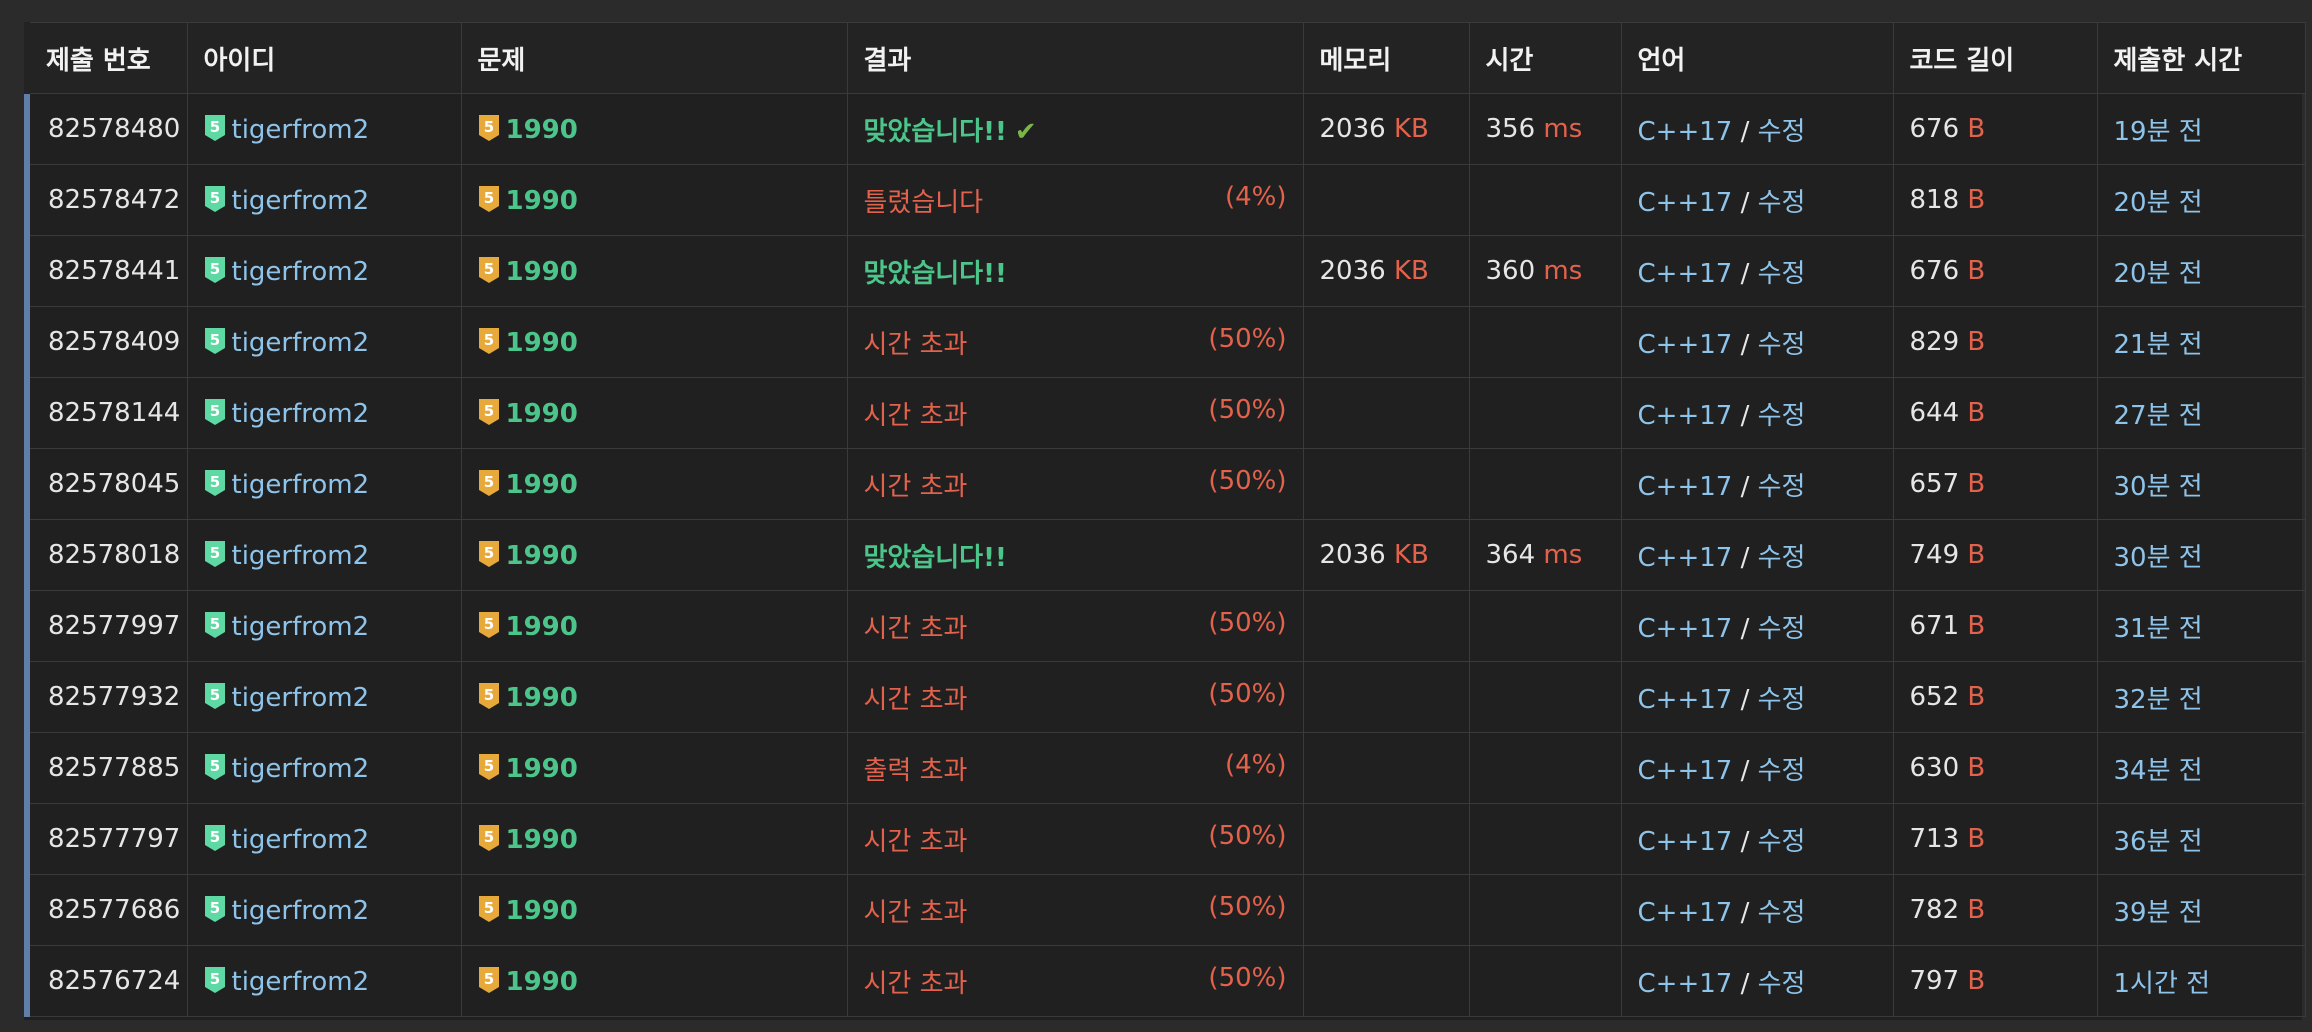 This screenshot has height=1032, width=2312. What do you see at coordinates (2158, 345) in the screenshot?
I see `submitted-time-link: 21분 전` at bounding box center [2158, 345].